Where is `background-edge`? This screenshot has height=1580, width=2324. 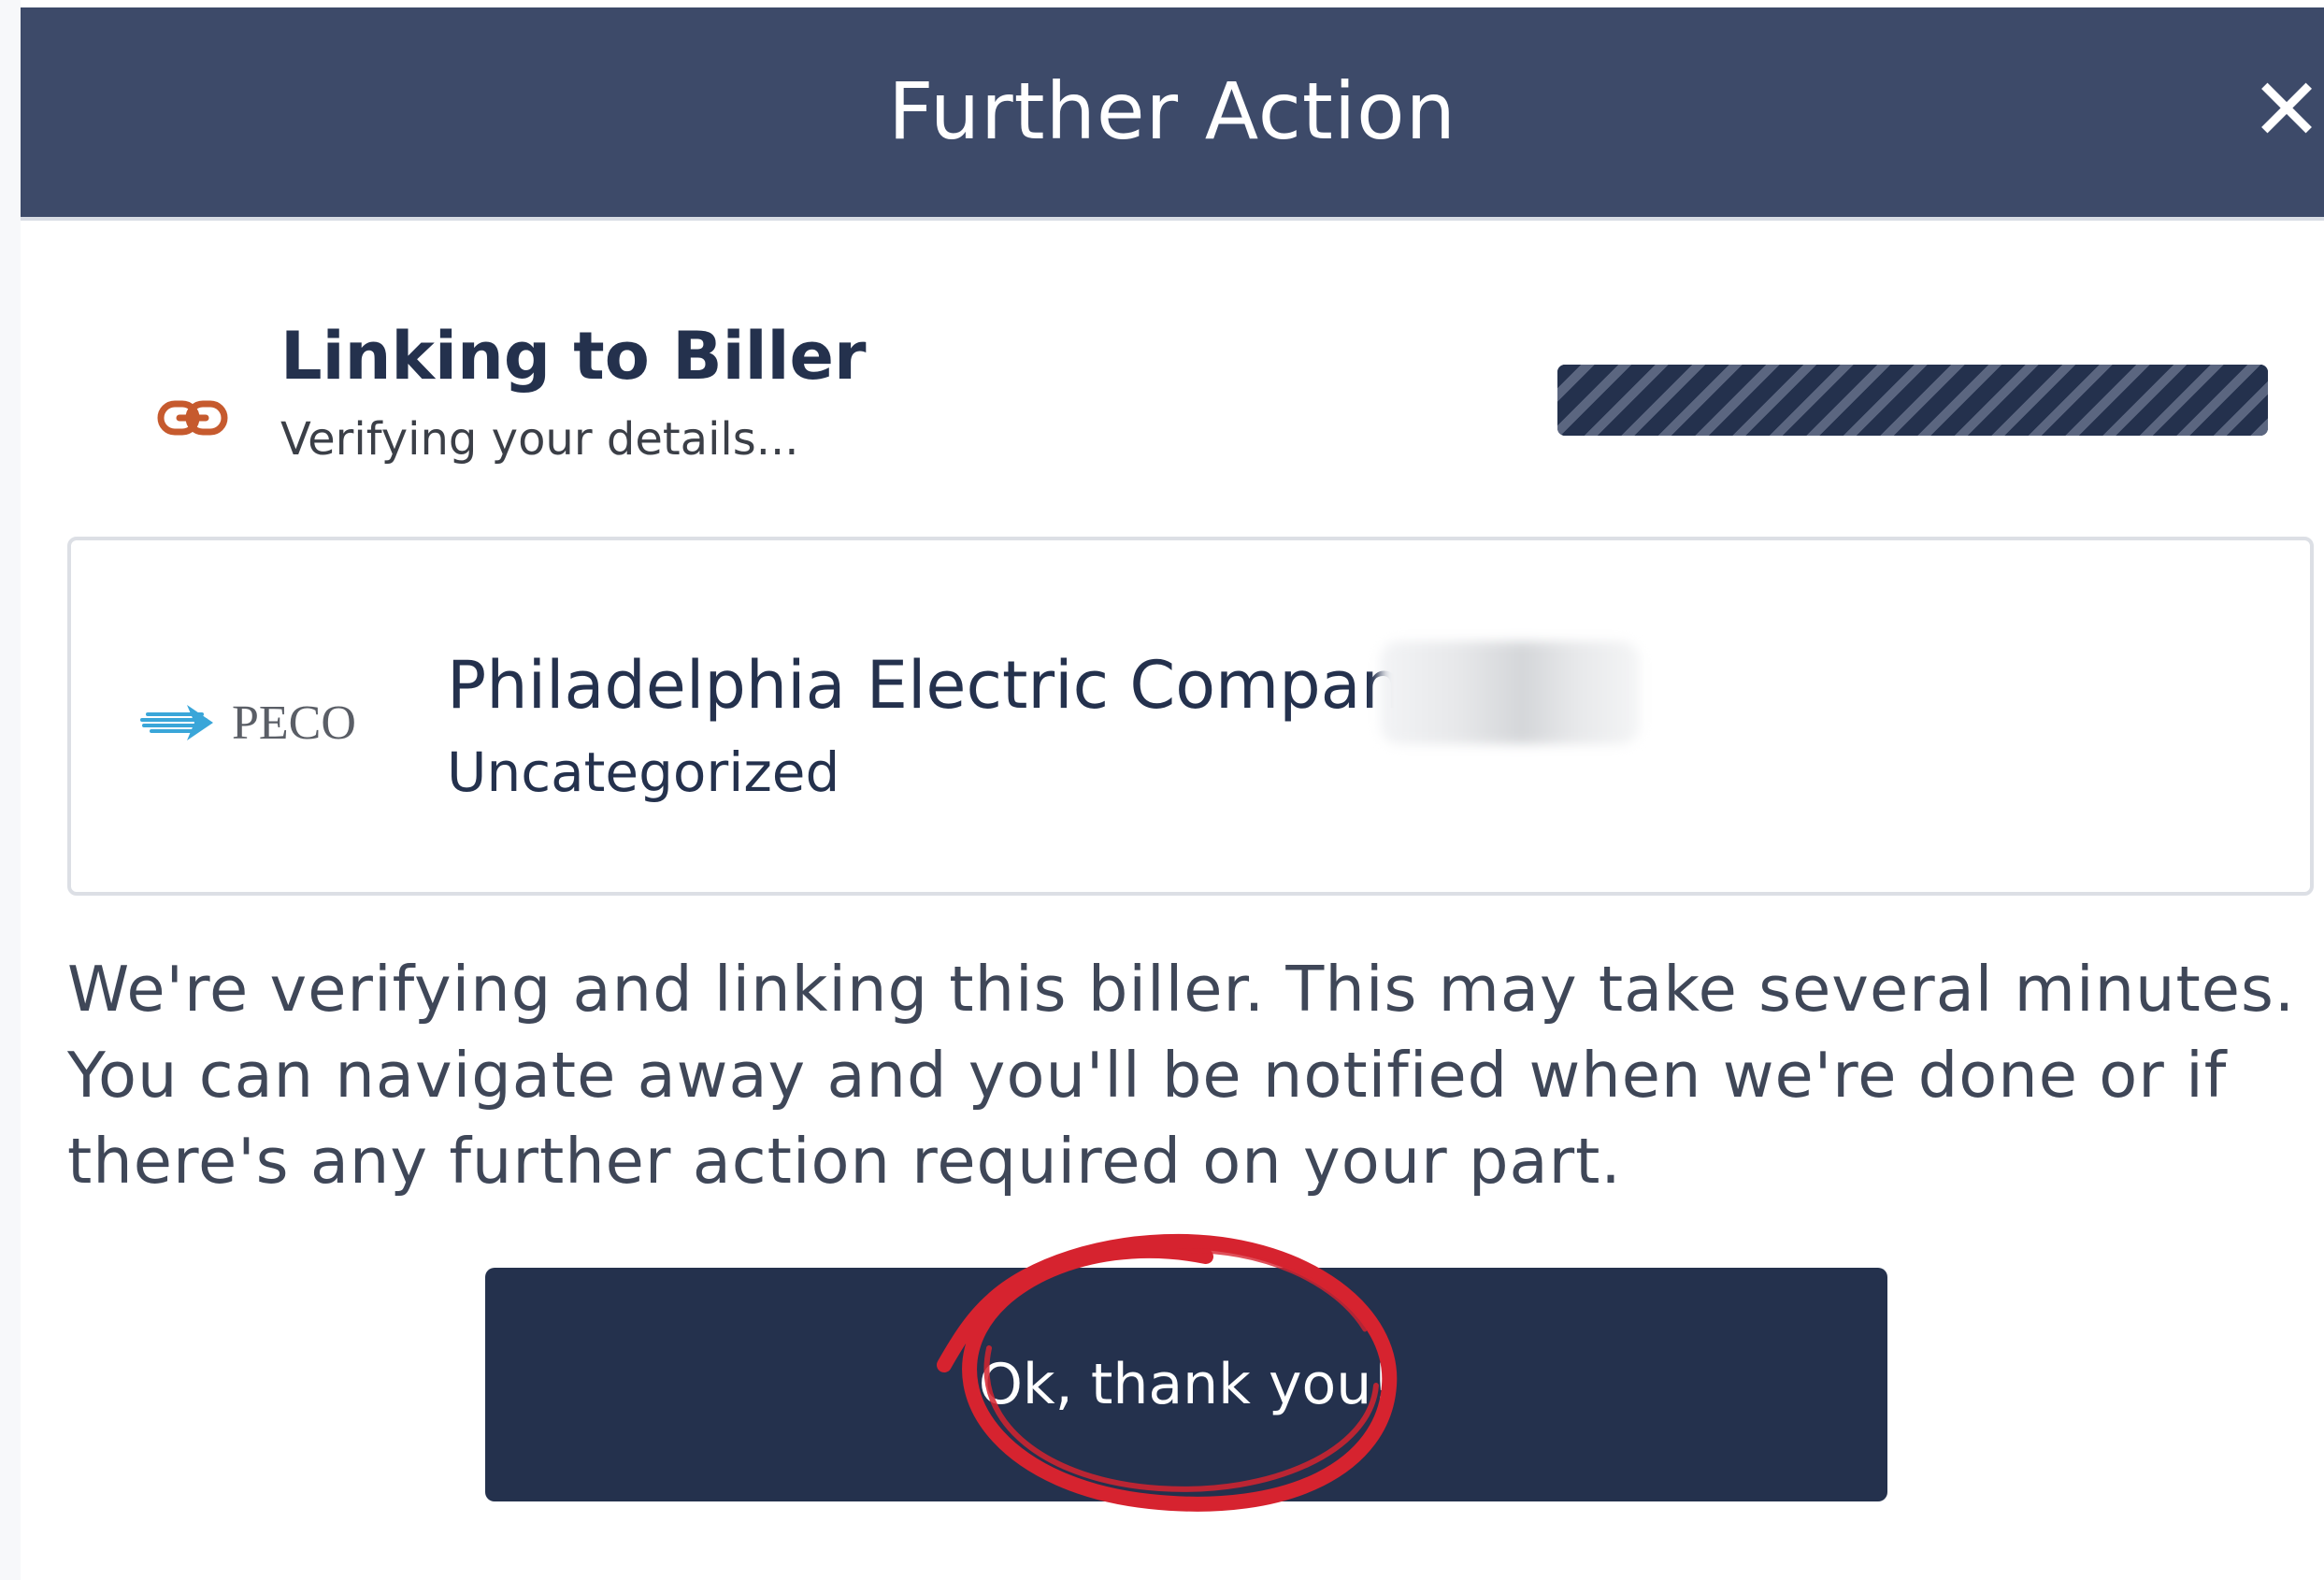
background-edge is located at coordinates (10, 790).